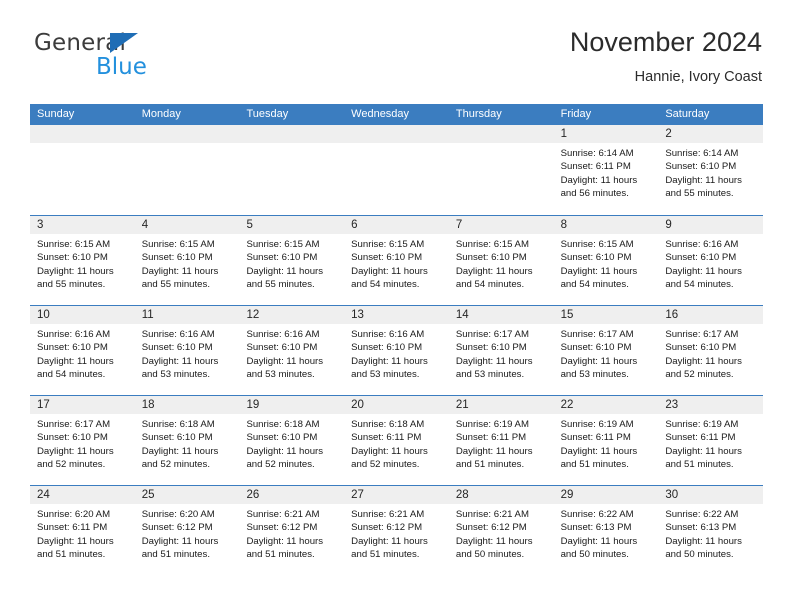 The image size is (792, 612). What do you see at coordinates (82, 315) in the screenshot?
I see `day-number: 10` at bounding box center [82, 315].